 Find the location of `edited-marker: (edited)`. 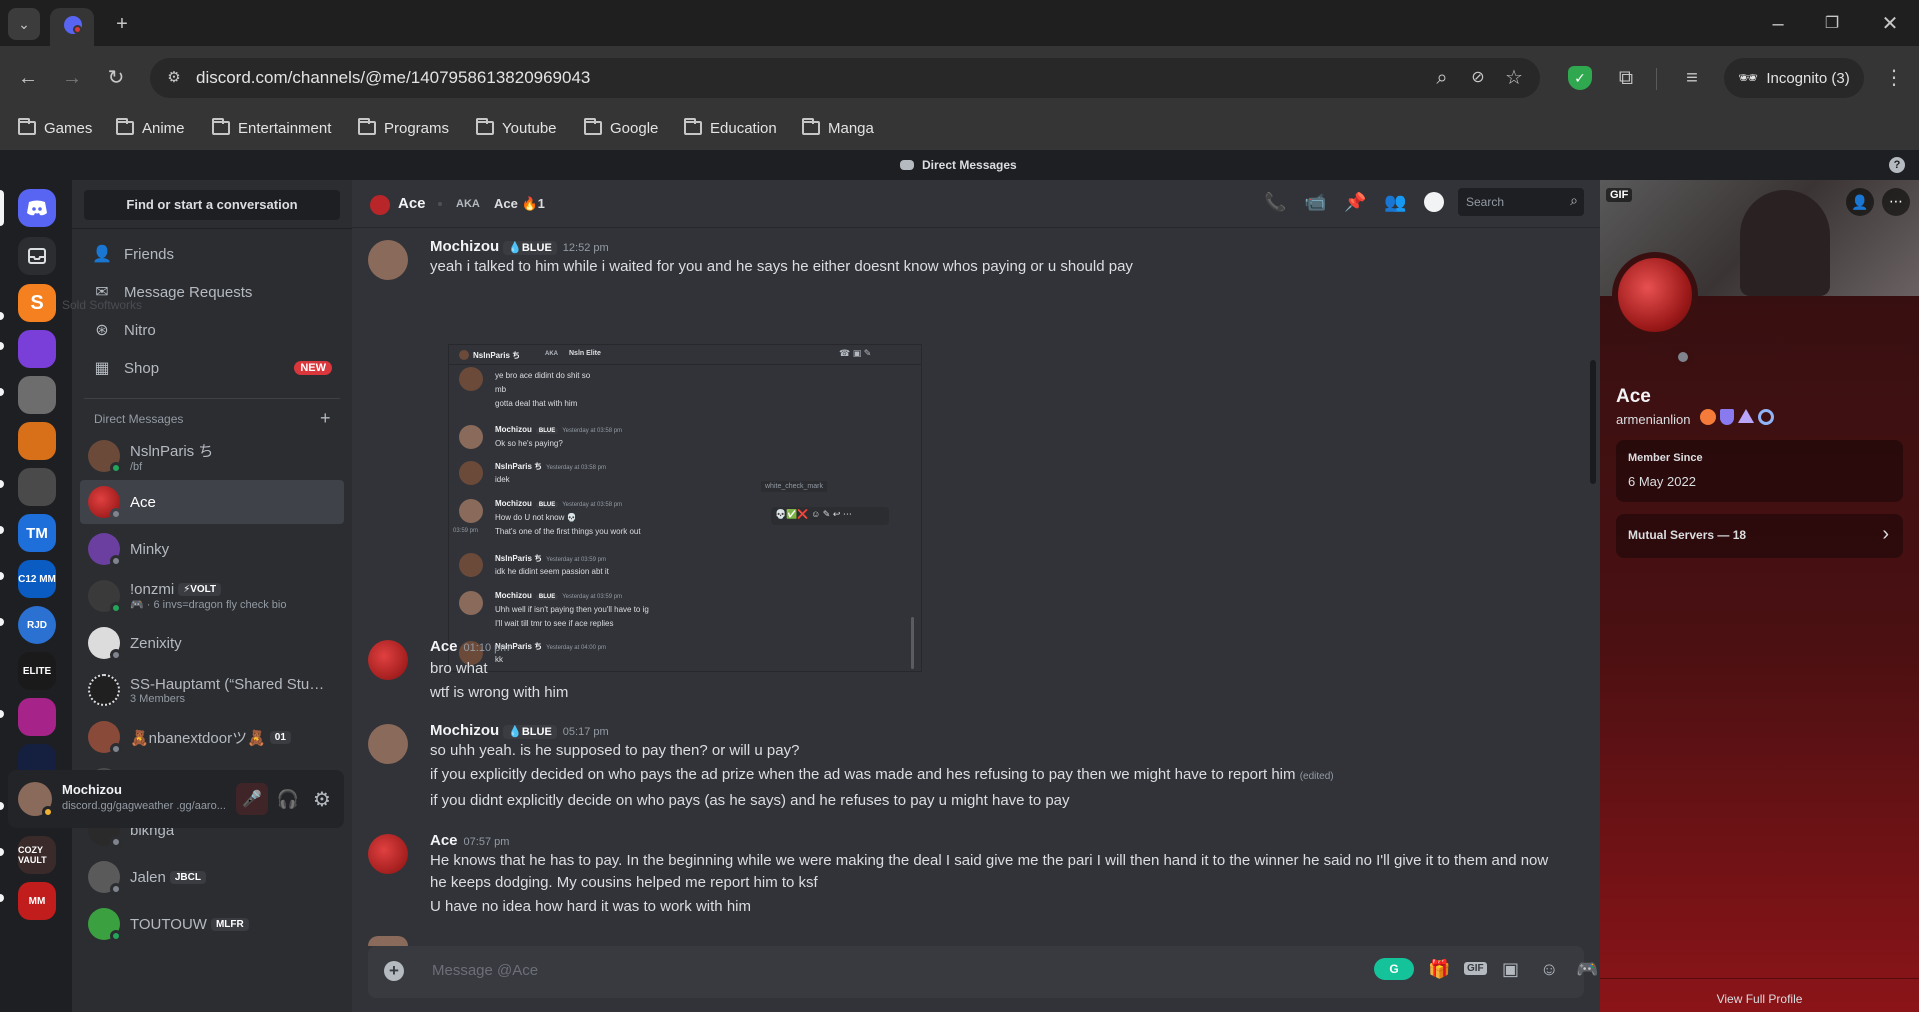

edited-marker: (edited) is located at coordinates (1316, 776).